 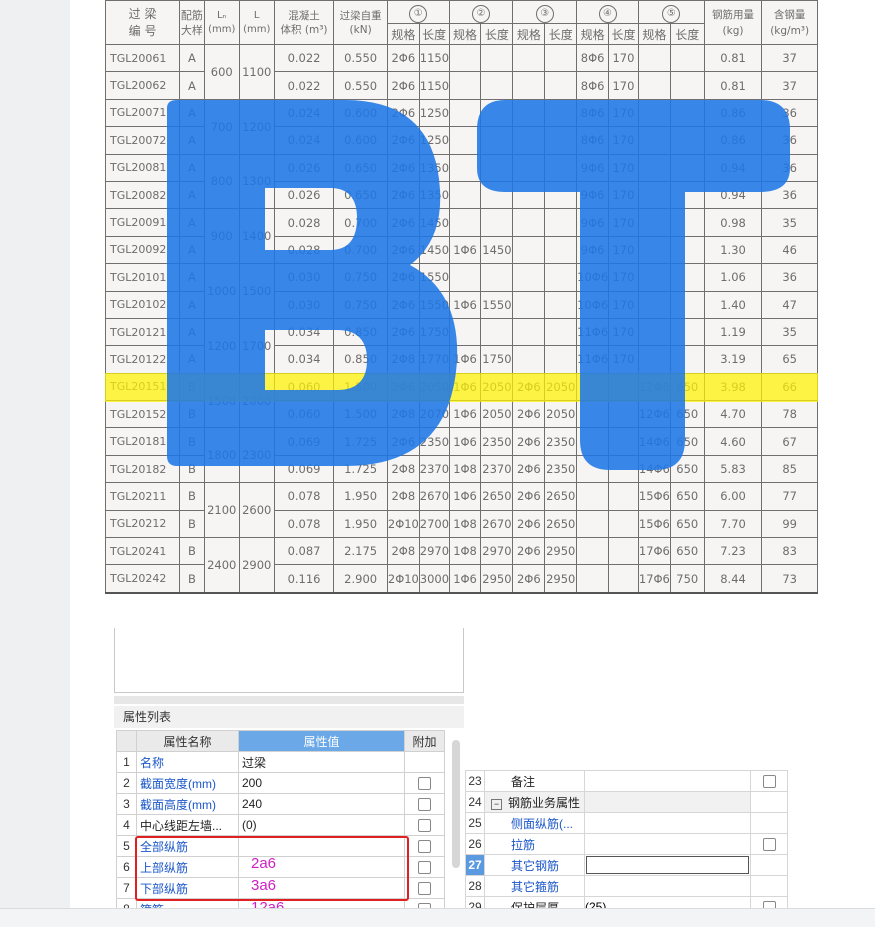 I want to click on lintel-cell: 0.86, so click(x=733, y=140).